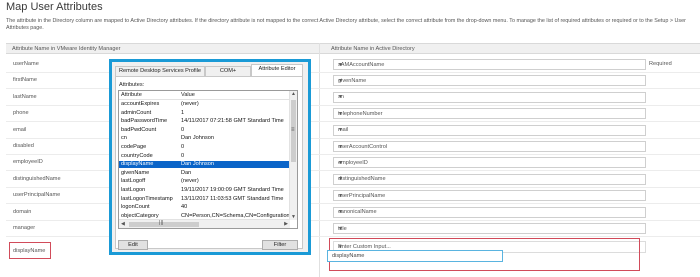 The height and width of the screenshot is (277, 700). What do you see at coordinates (489, 130) in the screenshot?
I see `attribute-dropdown: mail ▼` at bounding box center [489, 130].